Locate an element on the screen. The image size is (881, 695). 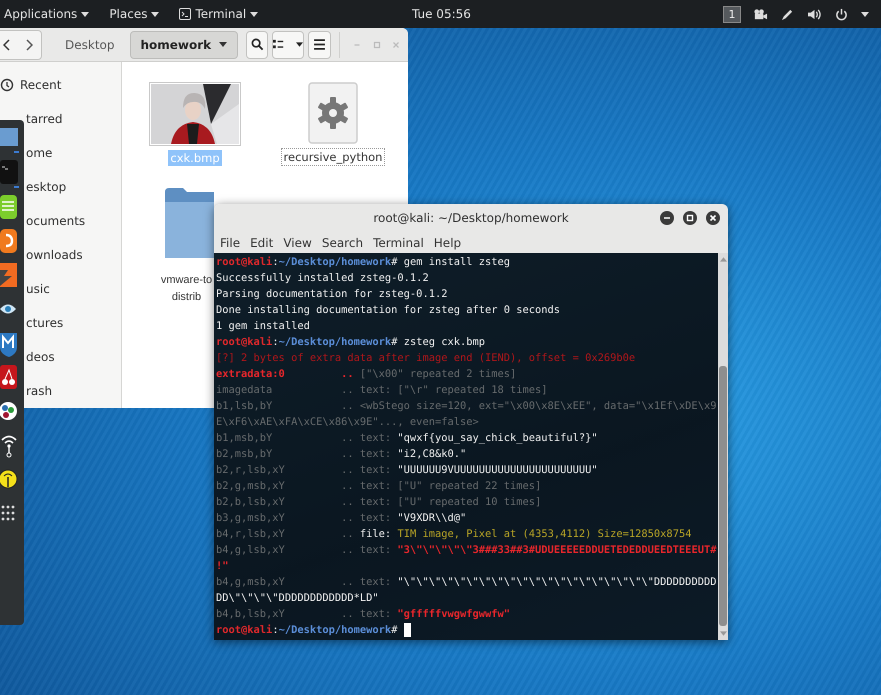
terminal-line: b3,g,msb,xY .. text: "V9XDR\\d@" is located at coordinates (341, 518).